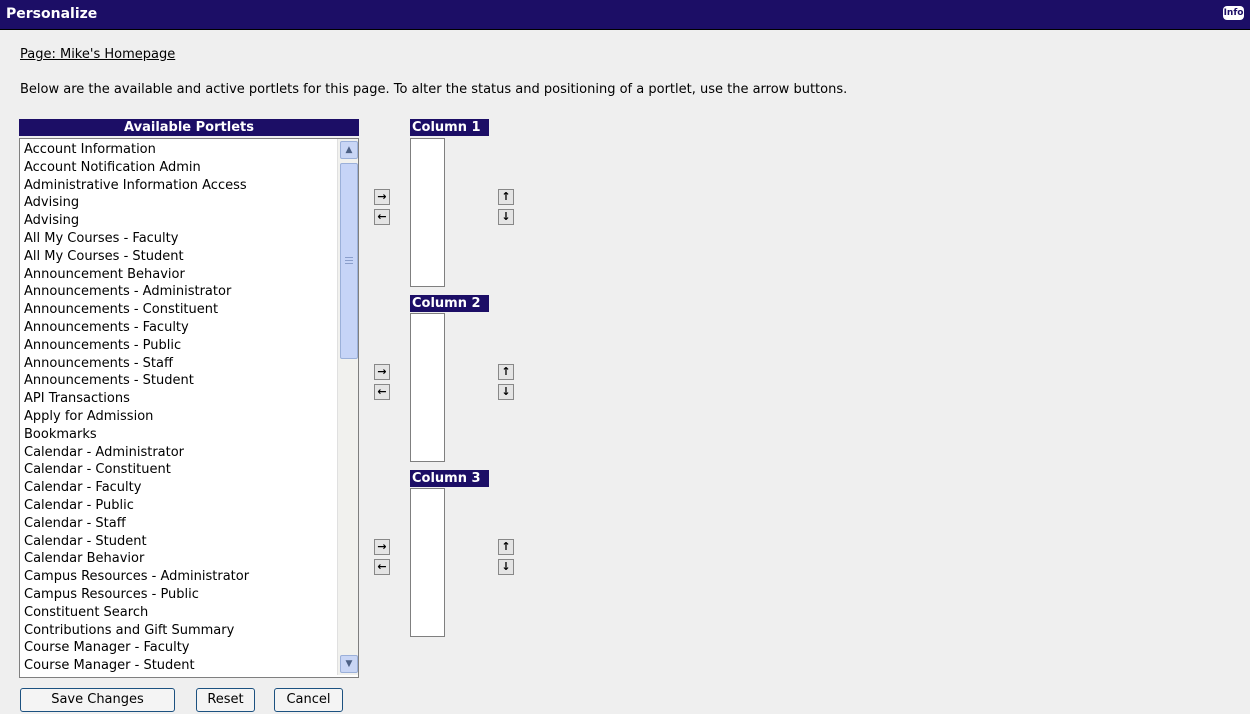 The image size is (1250, 714). Describe the element at coordinates (427, 562) in the screenshot. I see `column-3-list` at that location.